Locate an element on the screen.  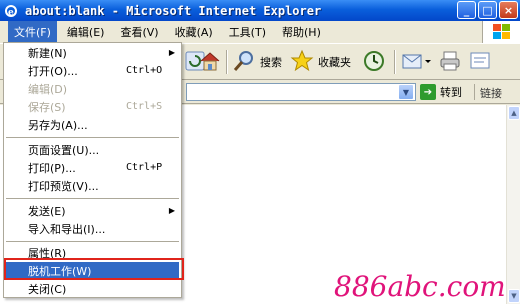
scroll-down-button: ▼ is located at coordinates (514, 296).